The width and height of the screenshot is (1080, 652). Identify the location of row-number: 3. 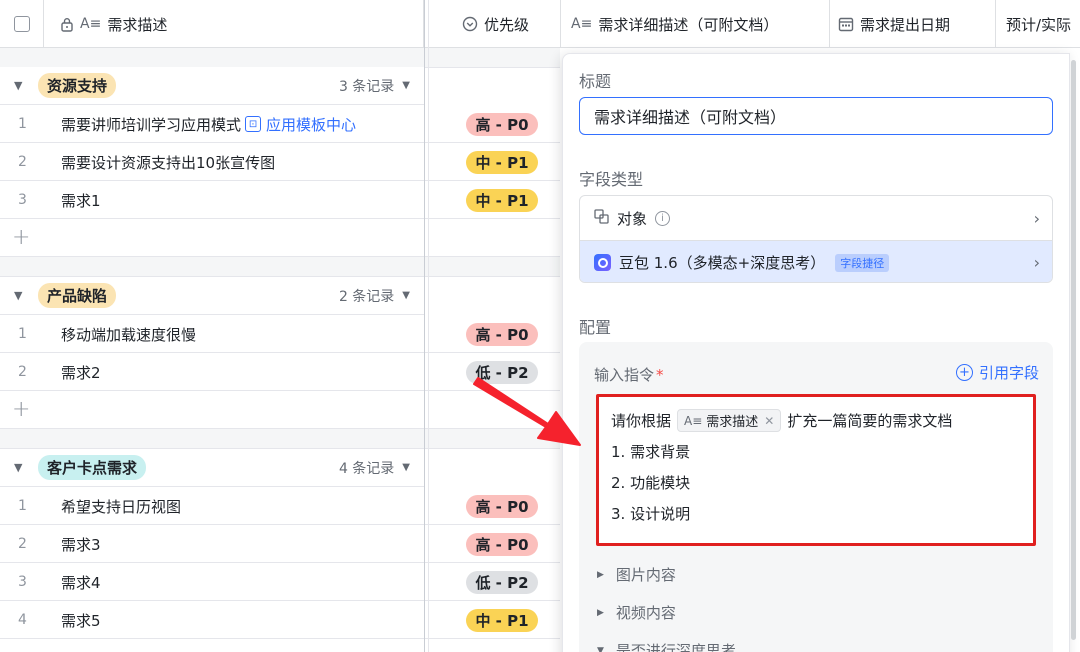
(22, 200).